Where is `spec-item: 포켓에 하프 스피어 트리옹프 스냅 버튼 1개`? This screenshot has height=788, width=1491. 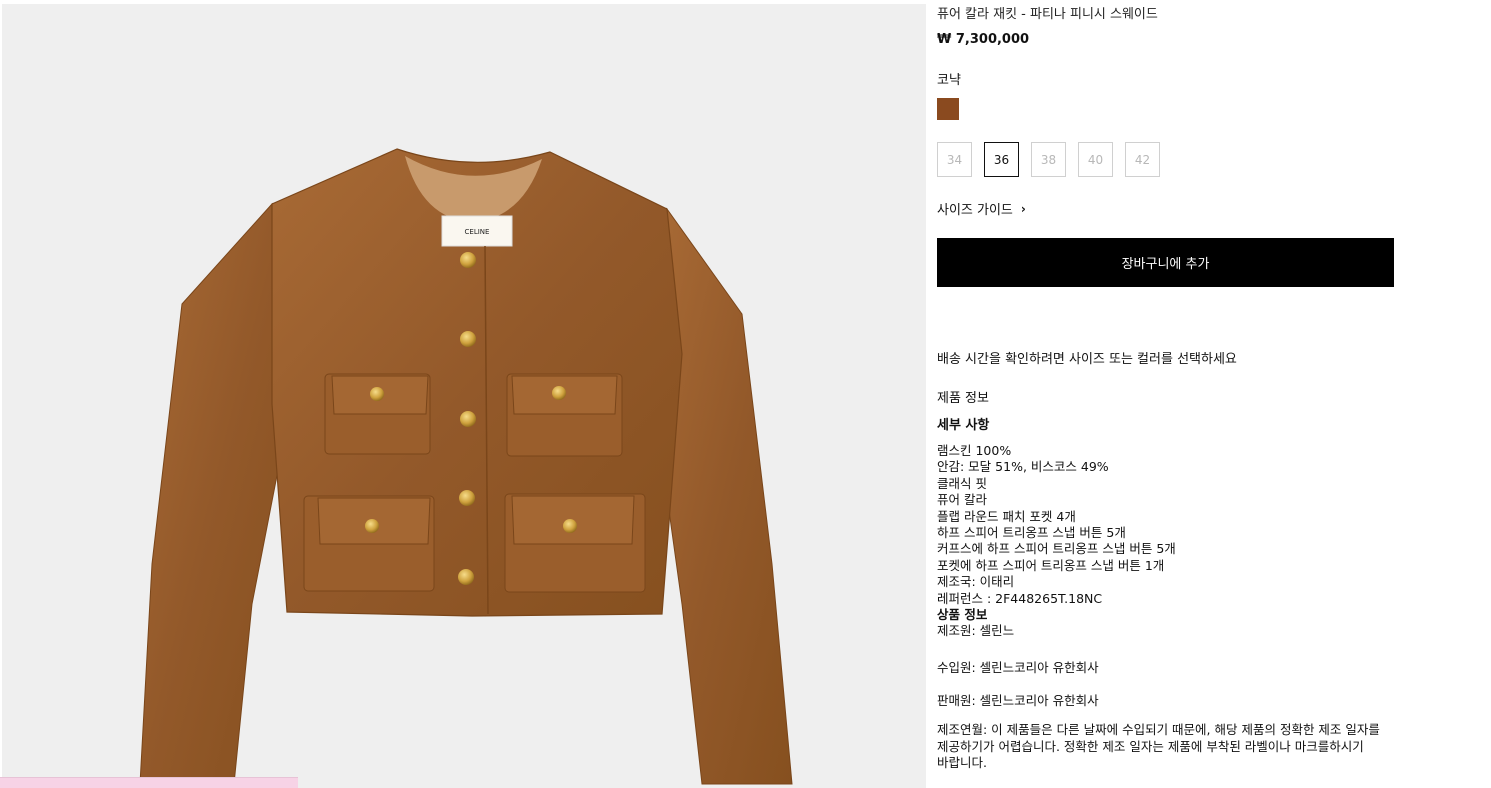 spec-item: 포켓에 하프 스피어 트리옹프 스냅 버튼 1개 is located at coordinates (1051, 565).